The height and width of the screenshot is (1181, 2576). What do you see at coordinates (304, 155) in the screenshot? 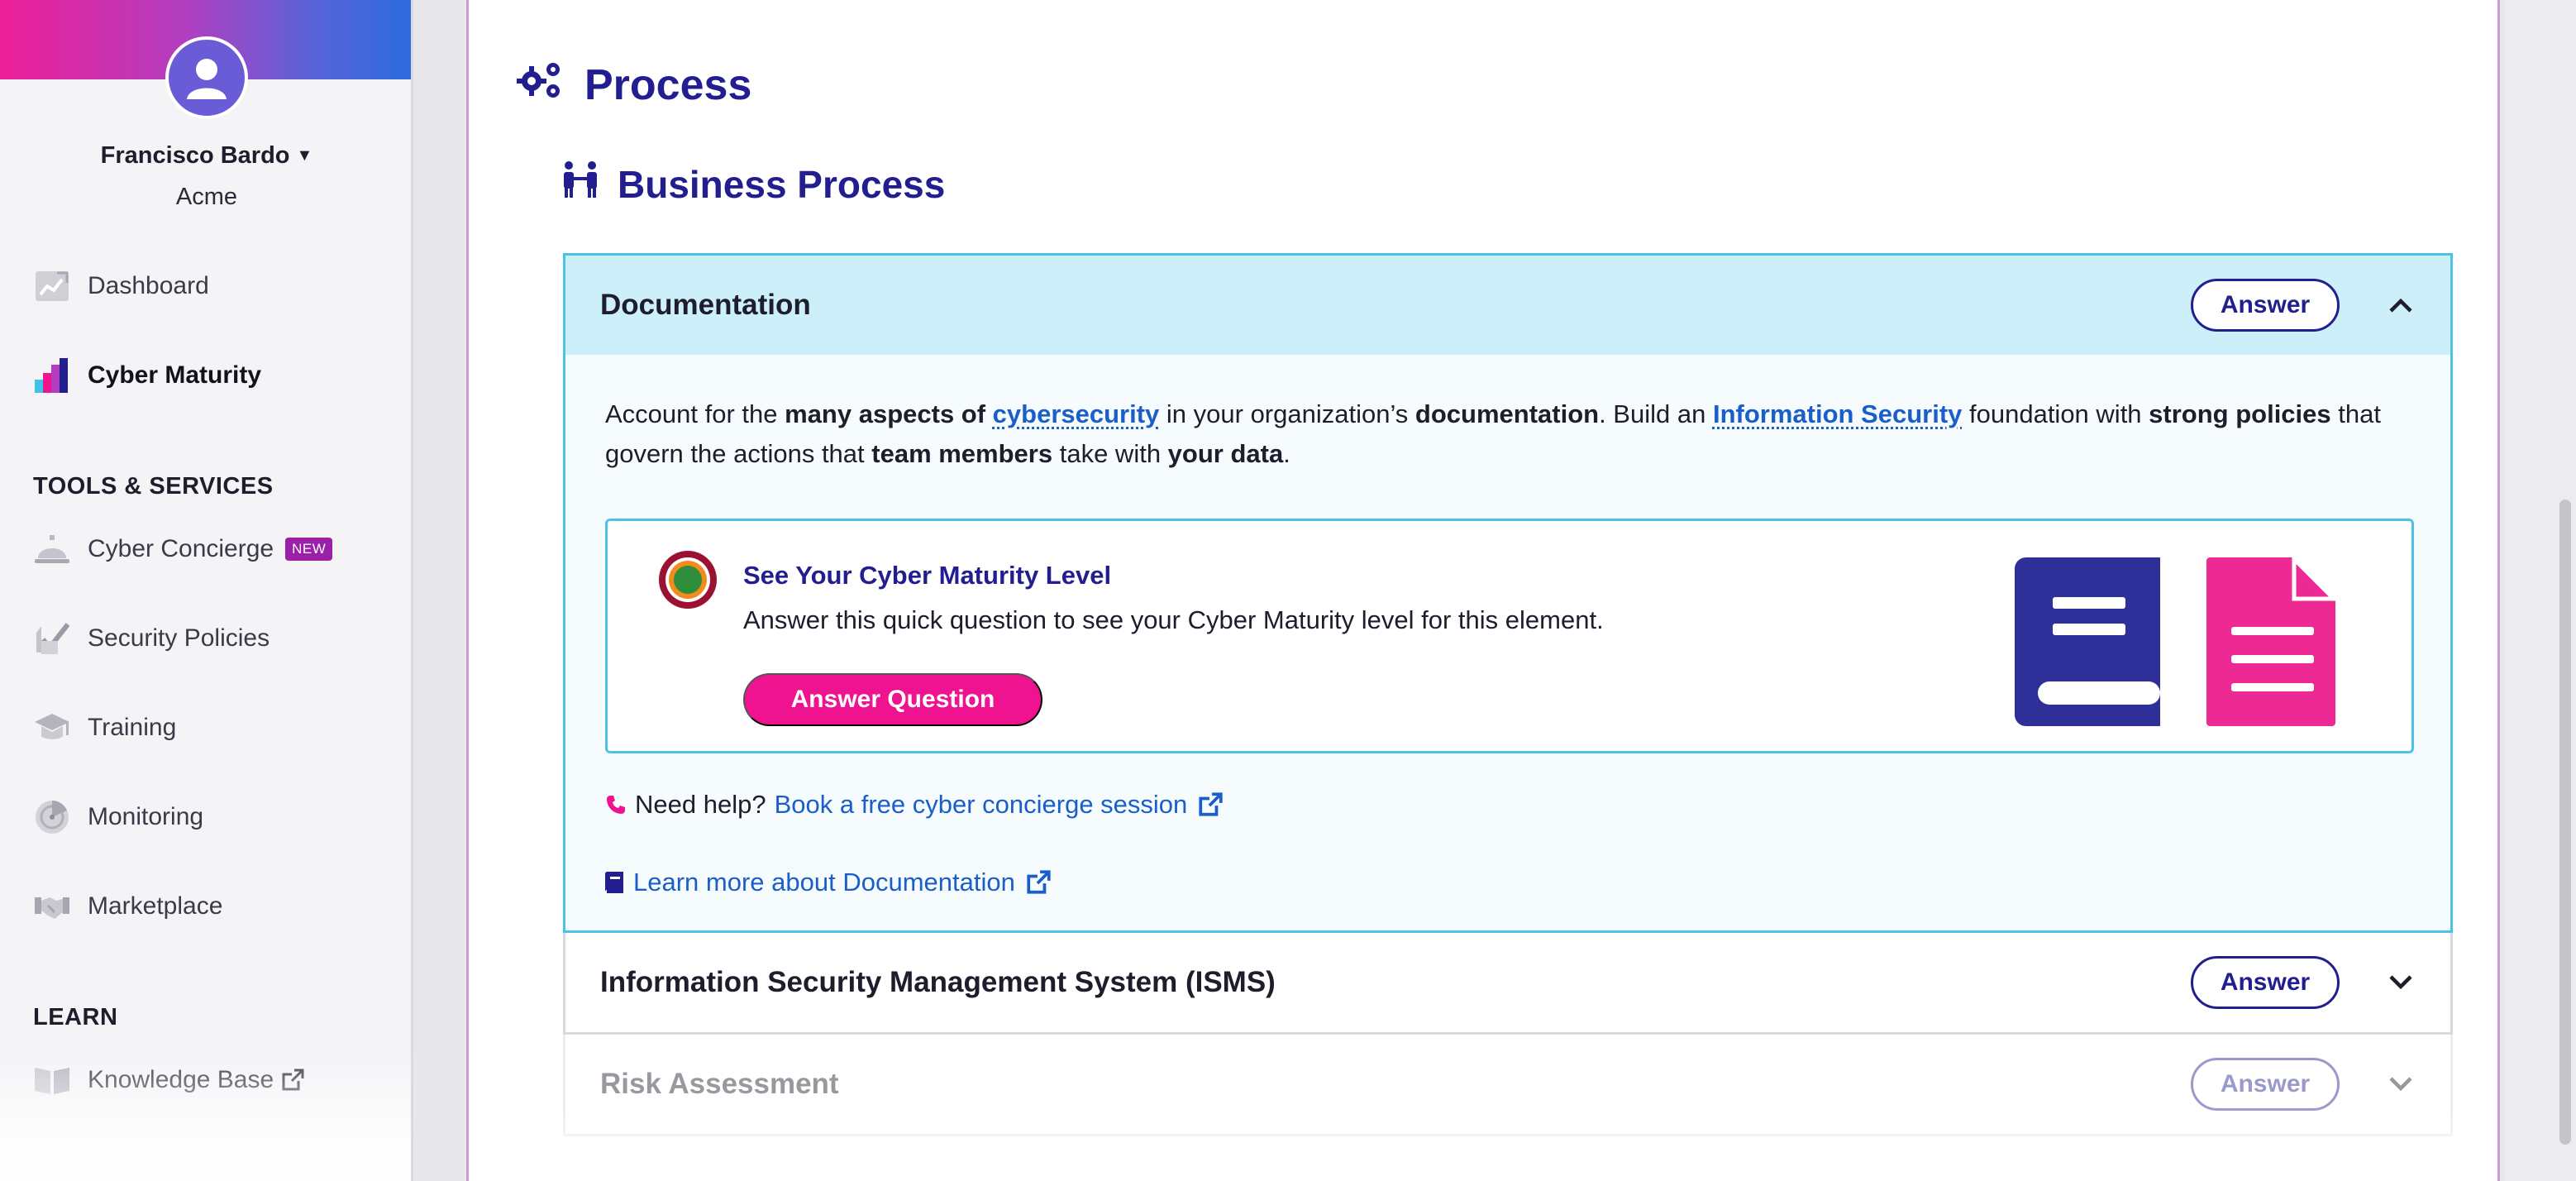
I see `caret-down-icon: ▼` at bounding box center [304, 155].